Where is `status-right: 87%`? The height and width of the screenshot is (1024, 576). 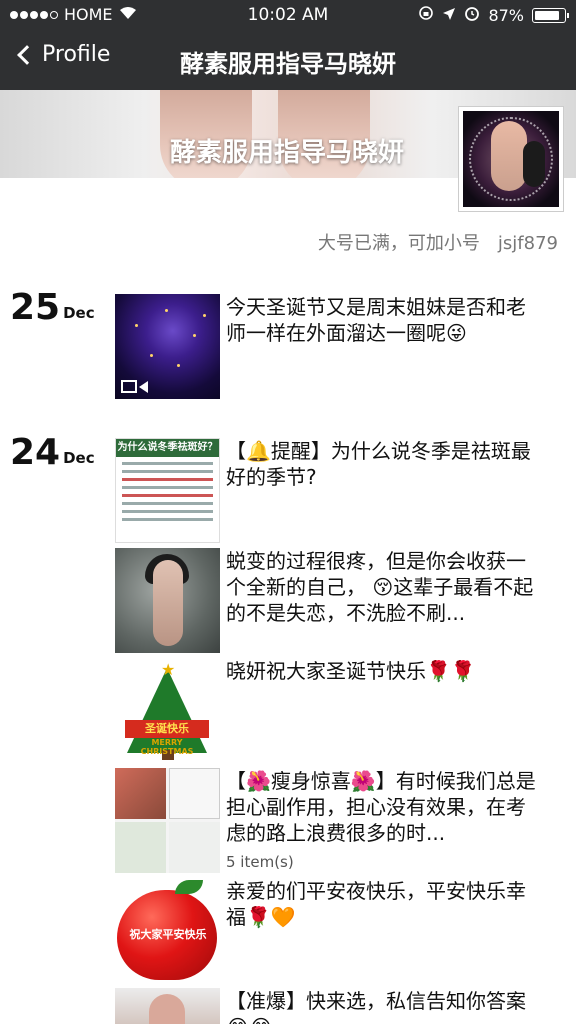
status-right: 87% is located at coordinates (493, 15).